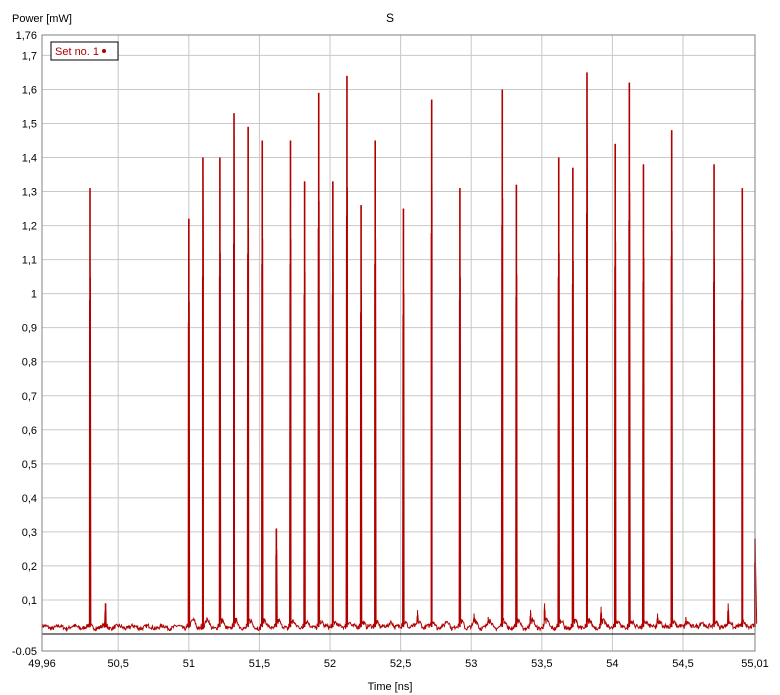 The image size is (780, 695). Describe the element at coordinates (29, 567) in the screenshot. I see `y-tick-label: 0,2` at that location.